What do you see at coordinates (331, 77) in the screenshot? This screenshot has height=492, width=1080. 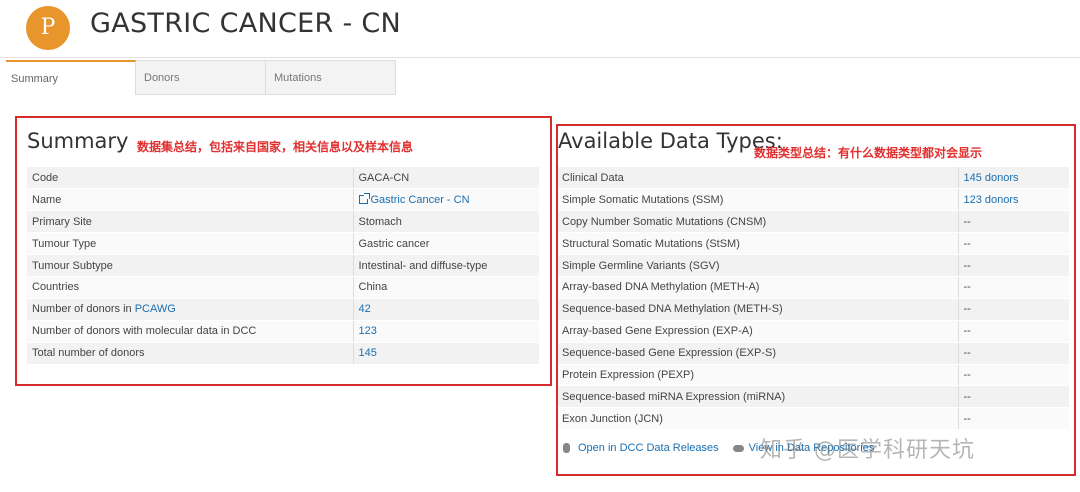 I see `tab-mutations: Mutations` at bounding box center [331, 77].